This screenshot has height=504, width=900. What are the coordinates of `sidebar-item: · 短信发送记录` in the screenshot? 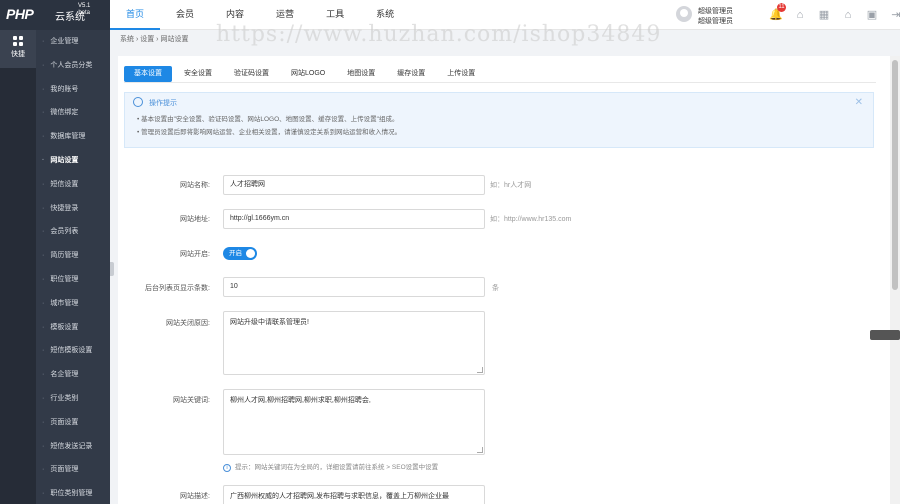 It's located at (73, 447).